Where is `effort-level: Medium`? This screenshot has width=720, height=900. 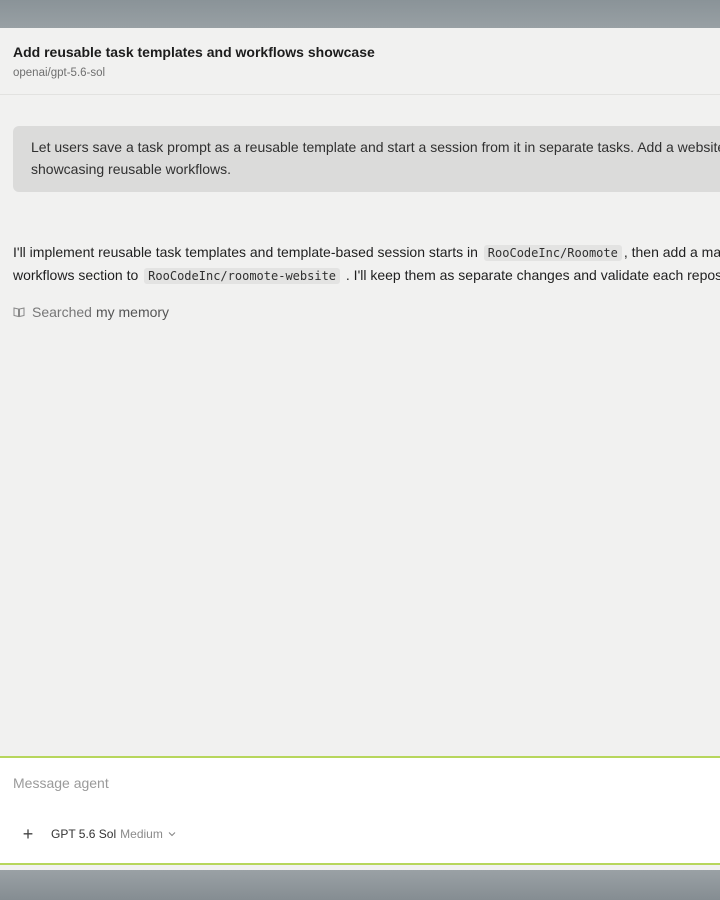
effort-level: Medium is located at coordinates (141, 834).